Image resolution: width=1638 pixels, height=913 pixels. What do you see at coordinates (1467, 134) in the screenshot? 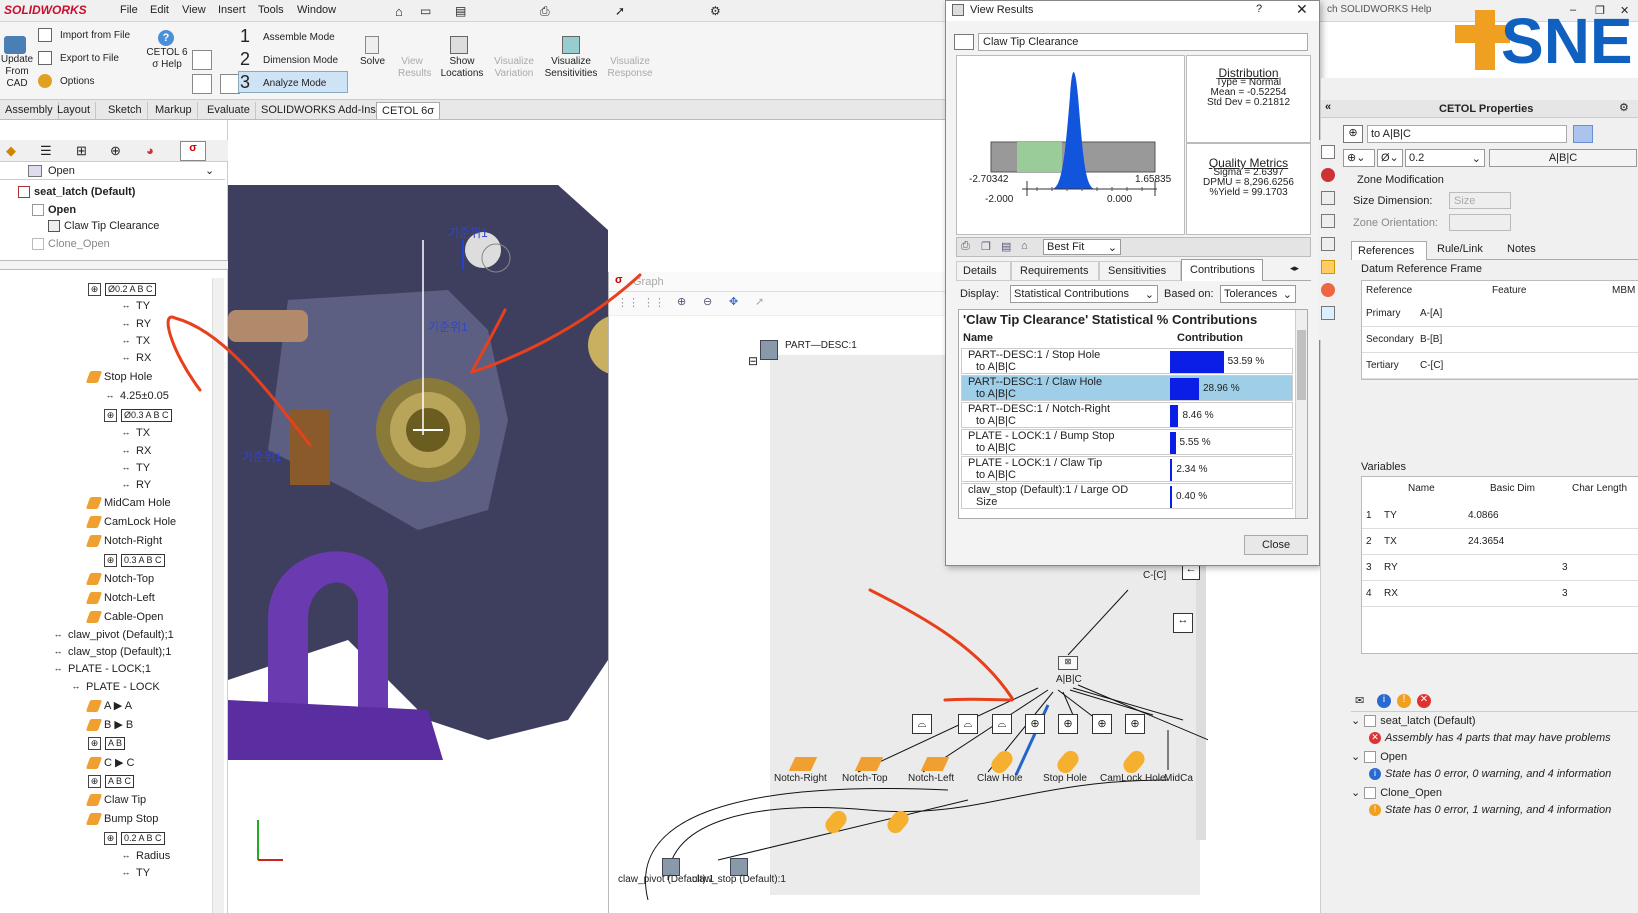
I see `tolerance-target-field: to A|B|C` at bounding box center [1467, 134].